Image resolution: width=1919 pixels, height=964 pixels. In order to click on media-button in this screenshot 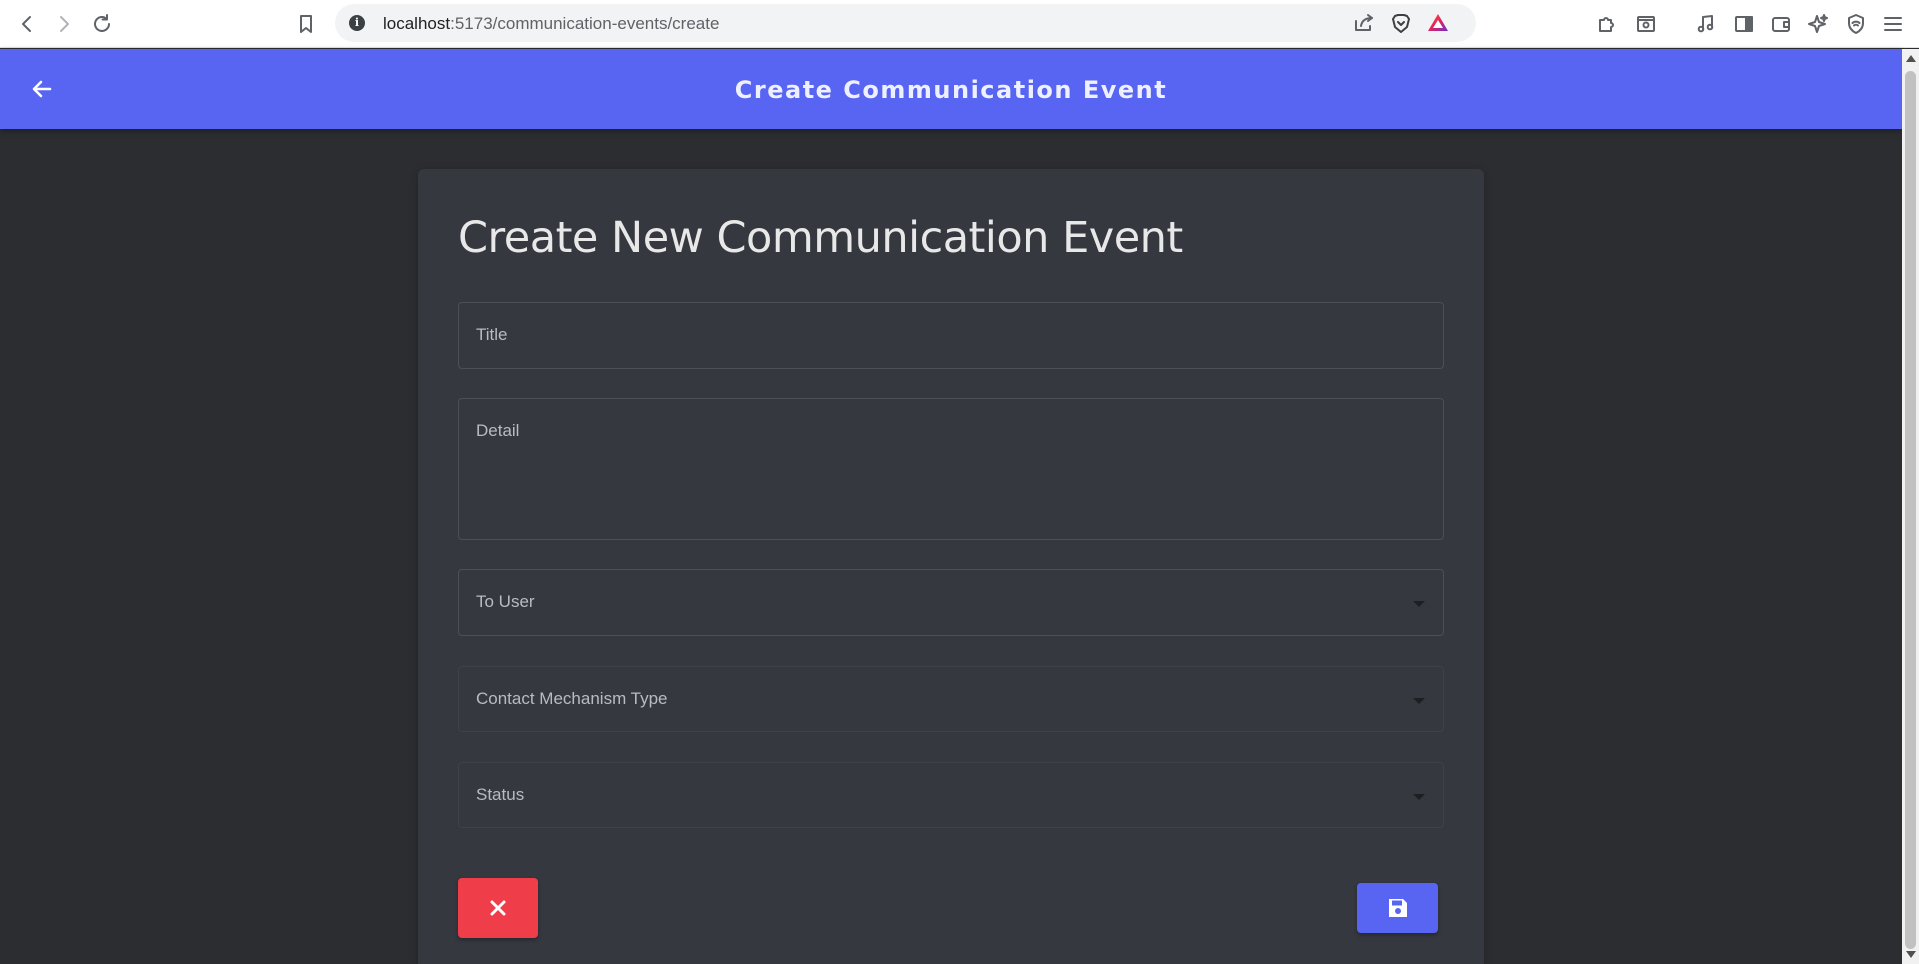, I will do `click(1706, 24)`.